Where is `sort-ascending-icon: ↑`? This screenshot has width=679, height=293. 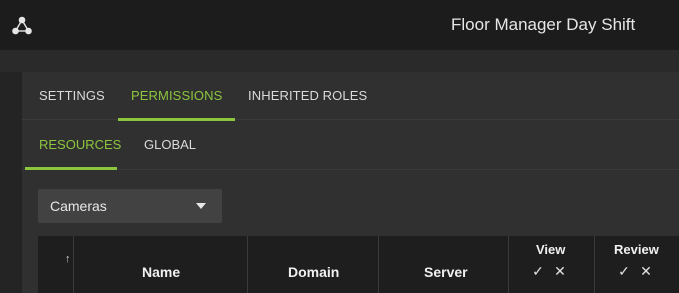 sort-ascending-icon: ↑ is located at coordinates (68, 259).